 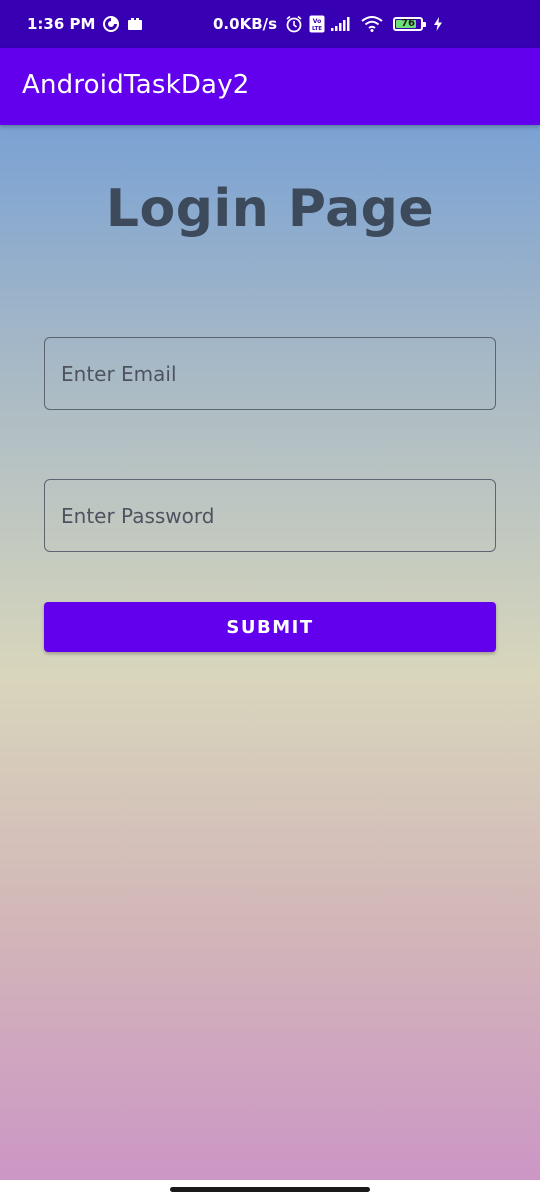 I want to click on home-indicator, so click(x=270, y=1189).